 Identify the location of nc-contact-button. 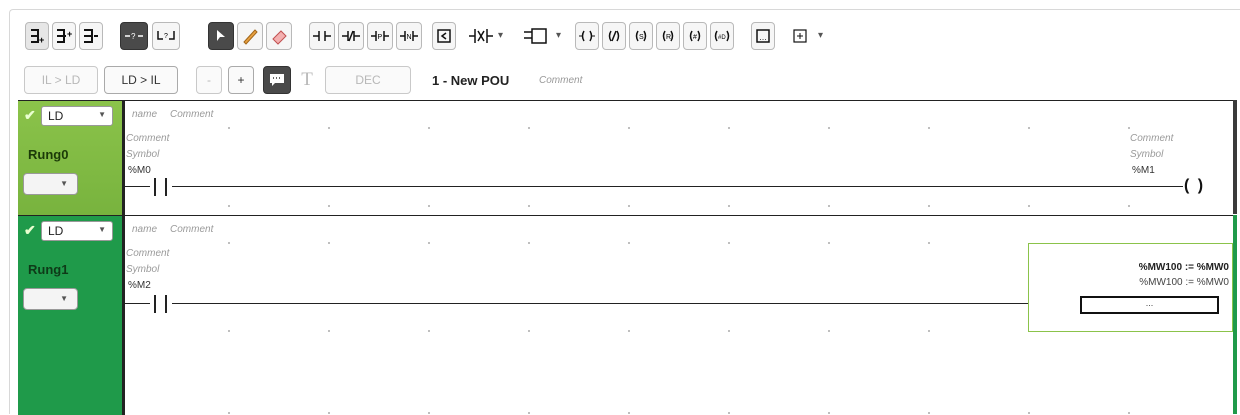
(351, 36).